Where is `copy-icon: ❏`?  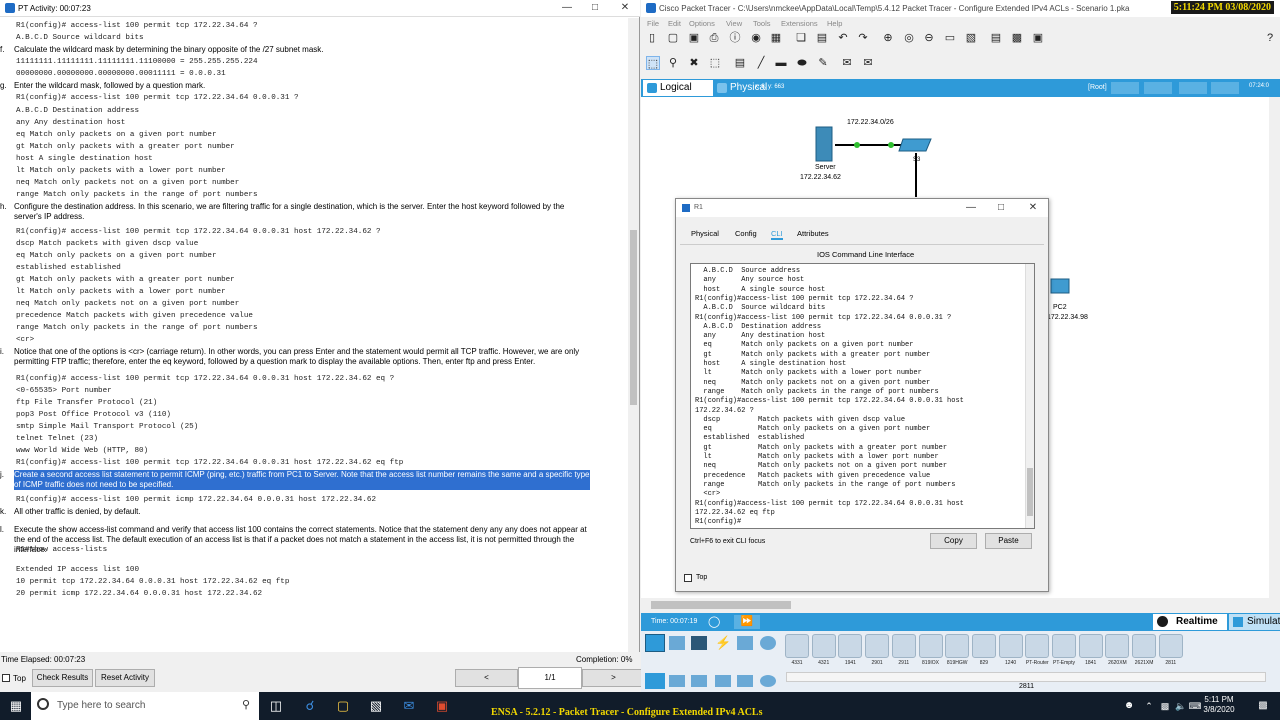
copy-icon: ❏ is located at coordinates (801, 38).